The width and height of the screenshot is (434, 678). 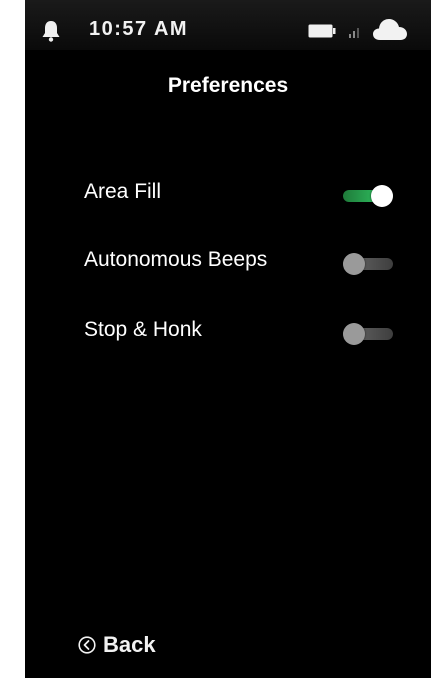 I want to click on autonomous-beeps-toggle, so click(x=369, y=264).